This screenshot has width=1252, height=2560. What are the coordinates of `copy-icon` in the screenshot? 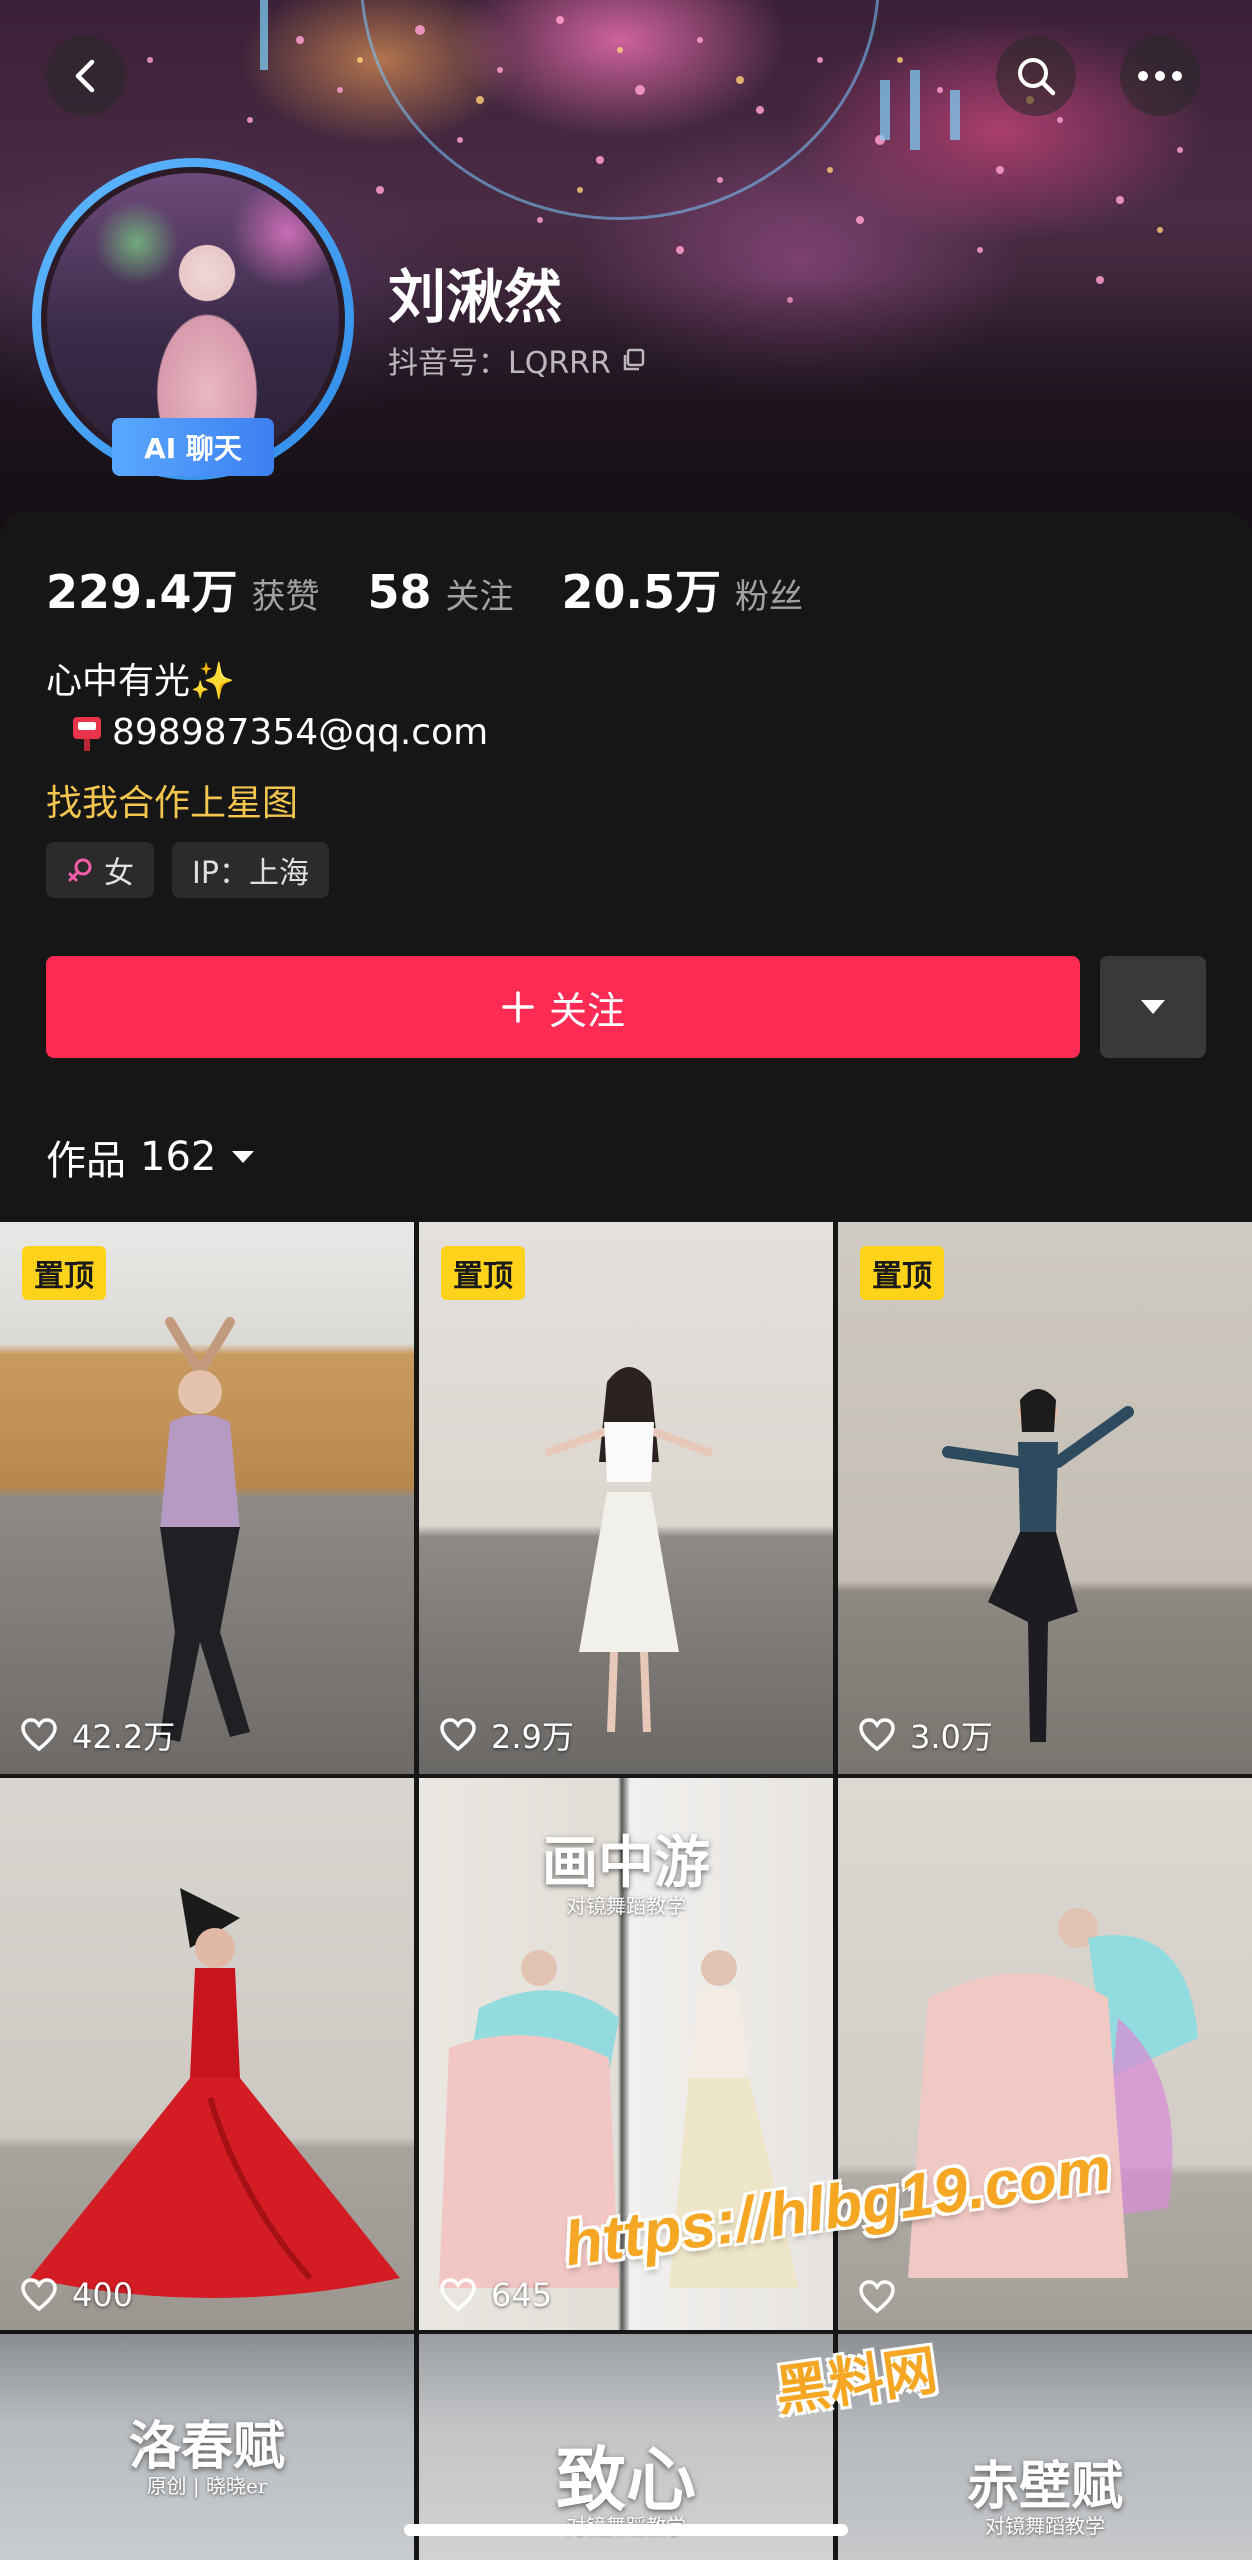 It's located at (634, 360).